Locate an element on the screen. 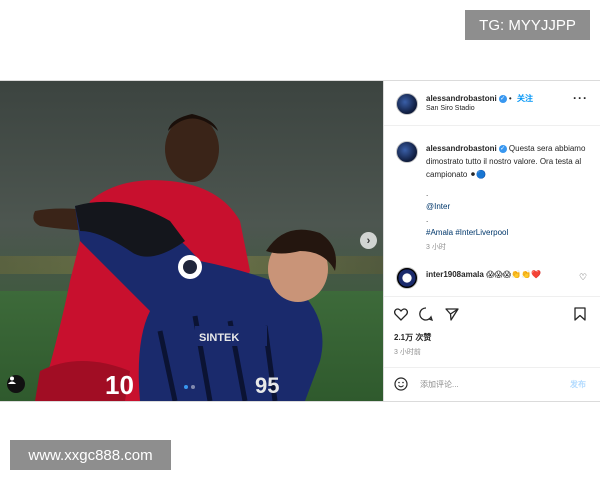  comment-like-heart-icon: ♡ is located at coordinates (583, 277).